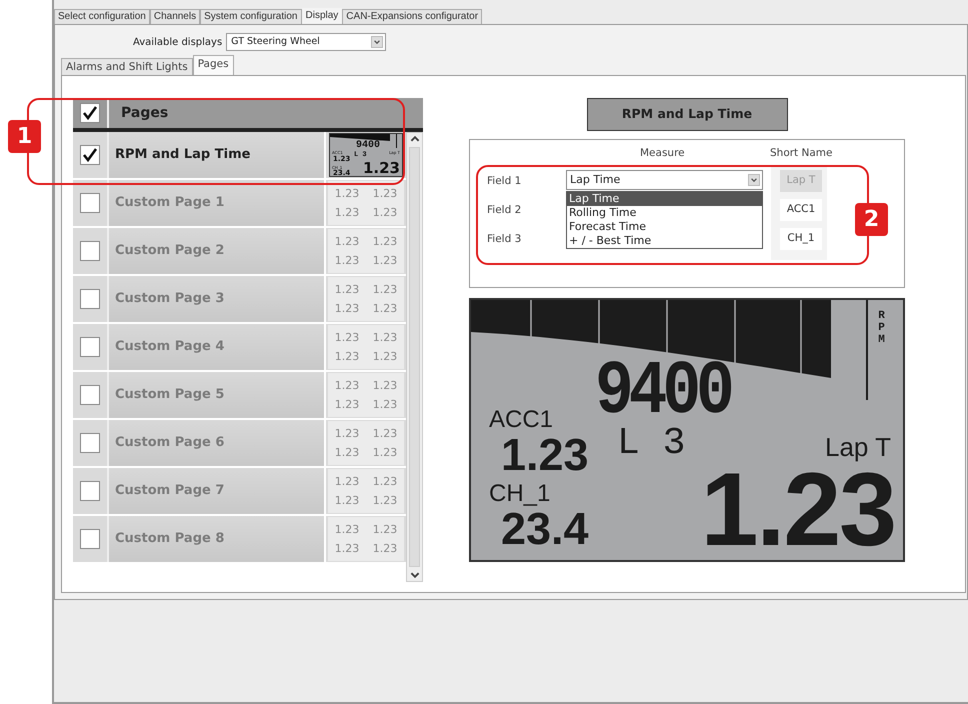  Describe the element at coordinates (175, 16) in the screenshot. I see `tab: Channels` at that location.